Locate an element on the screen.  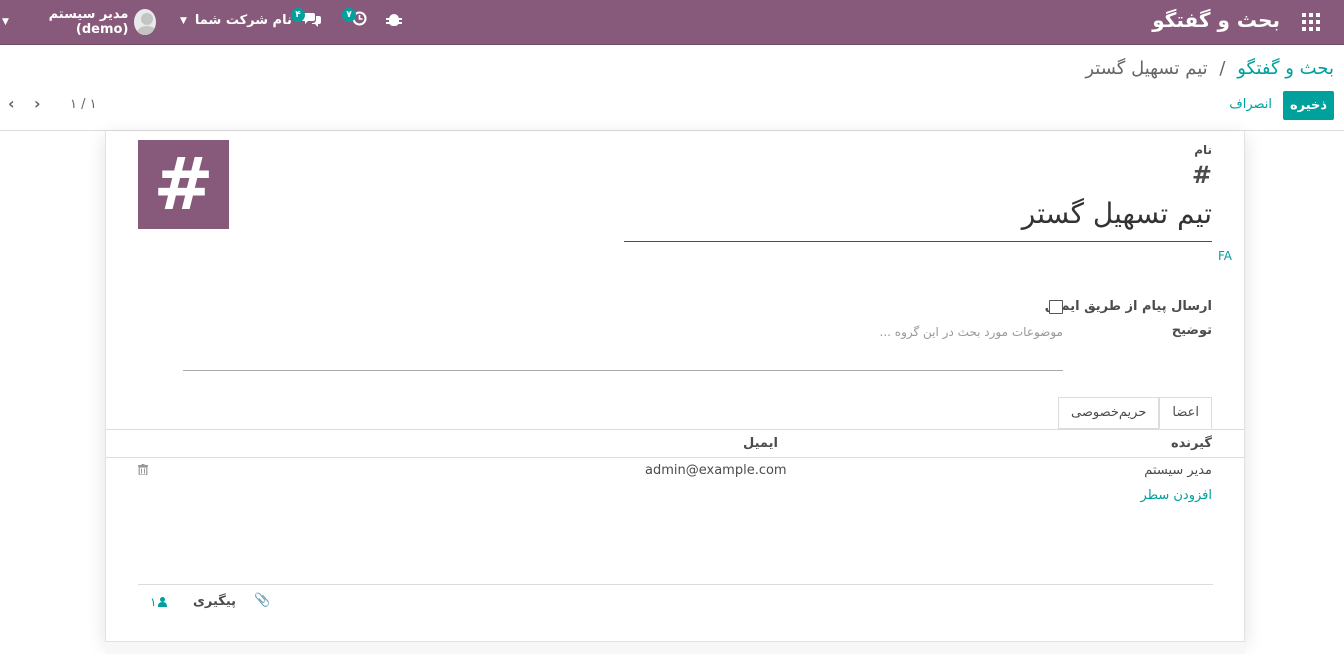
company-switcher: نام شرکت شما ▼ is located at coordinates (236, 20).